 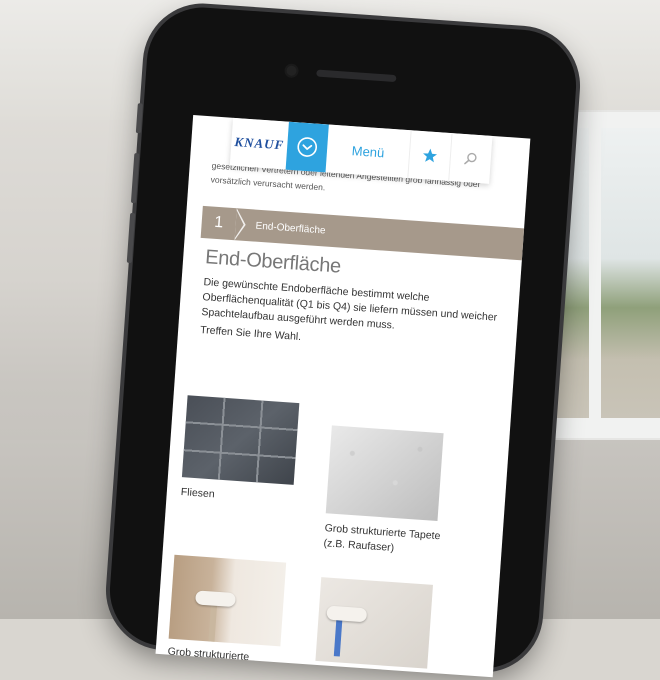 What do you see at coordinates (218, 222) in the screenshot?
I see `step-number: 1` at bounding box center [218, 222].